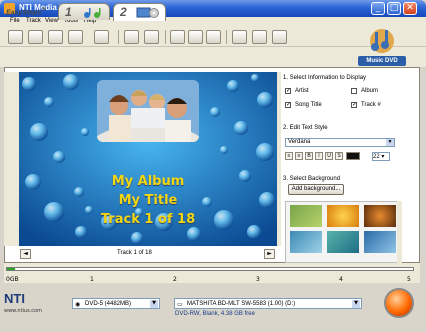  I want to click on text-color-picker, so click(353, 156).